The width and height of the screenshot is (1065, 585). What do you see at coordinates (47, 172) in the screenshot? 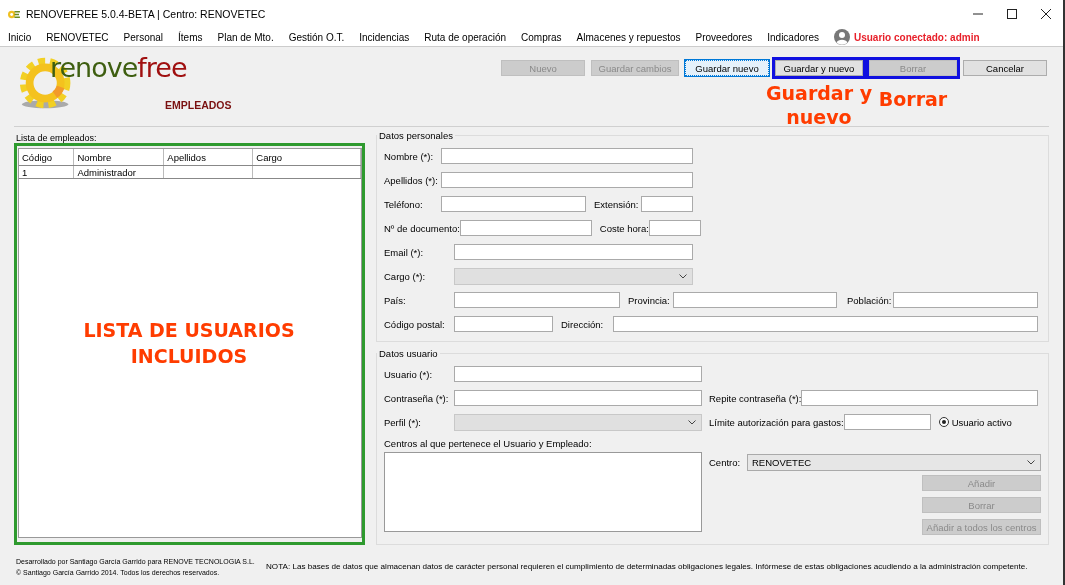
I see `table-cell: 1` at bounding box center [47, 172].